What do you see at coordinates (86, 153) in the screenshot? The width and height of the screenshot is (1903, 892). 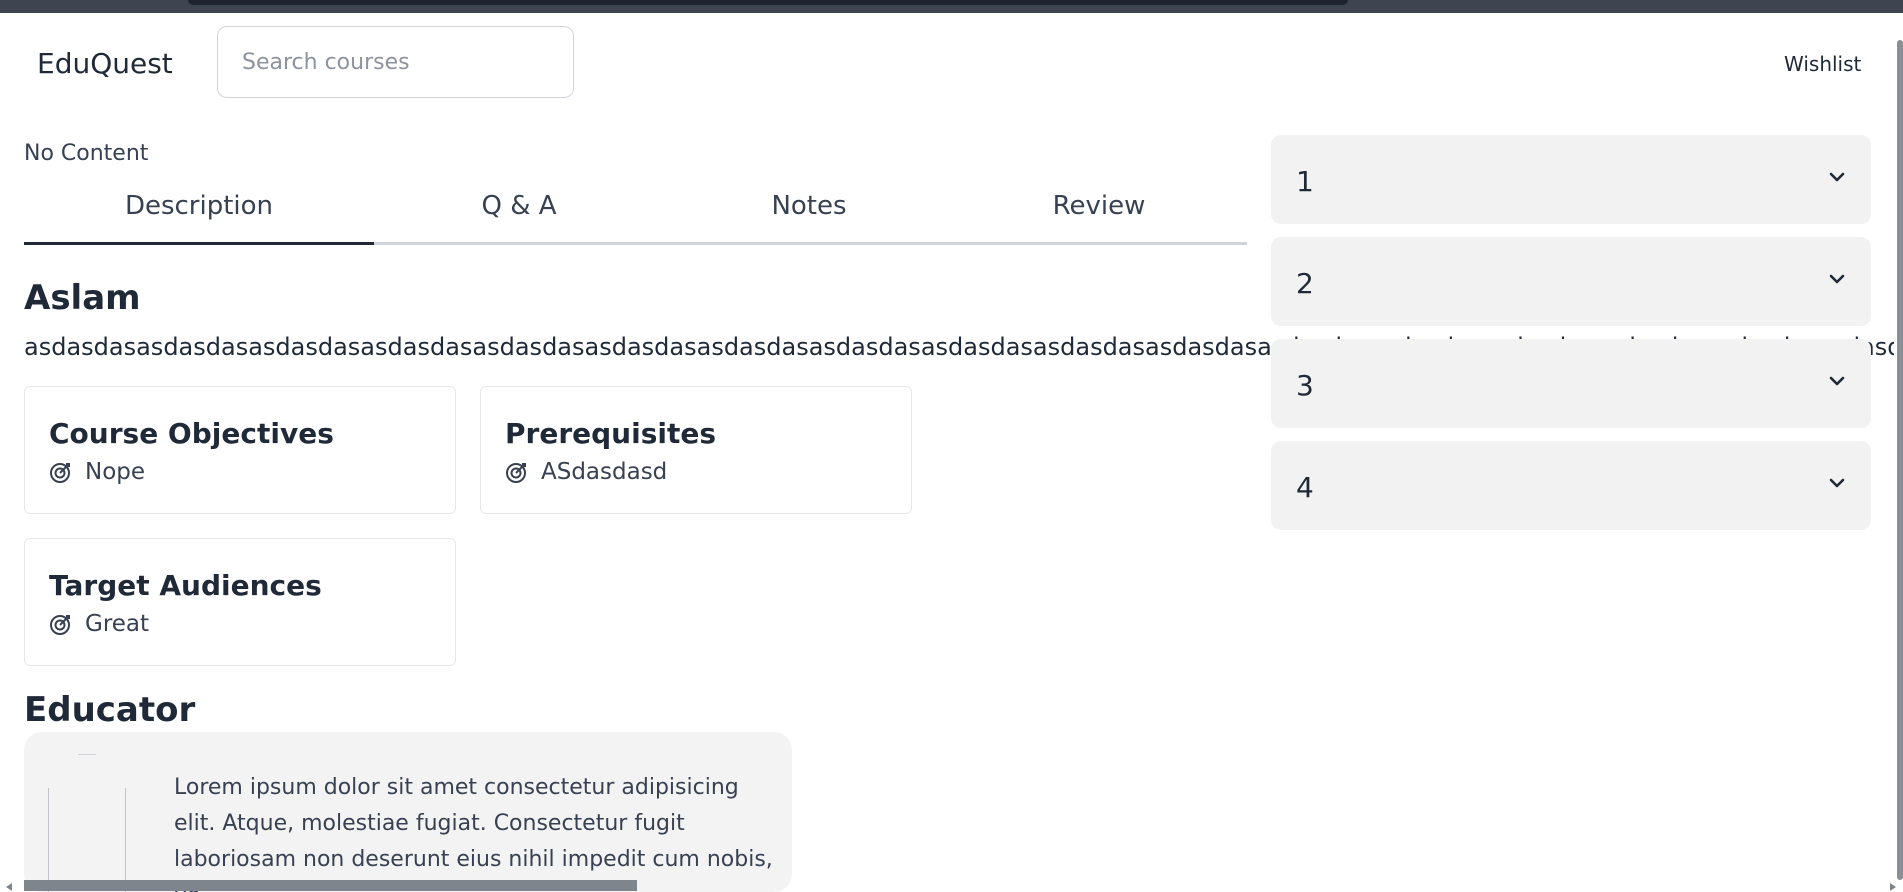 I see `video-placeholder-text: No Content` at bounding box center [86, 153].